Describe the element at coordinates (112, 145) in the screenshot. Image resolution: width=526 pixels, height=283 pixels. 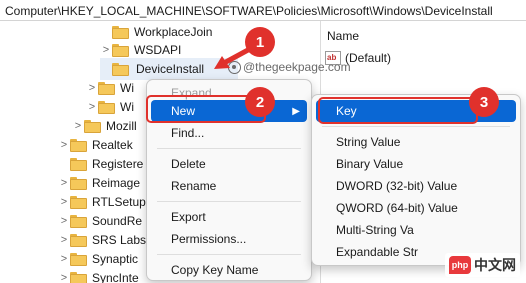
I see `tree-item-label: Realtek` at that location.